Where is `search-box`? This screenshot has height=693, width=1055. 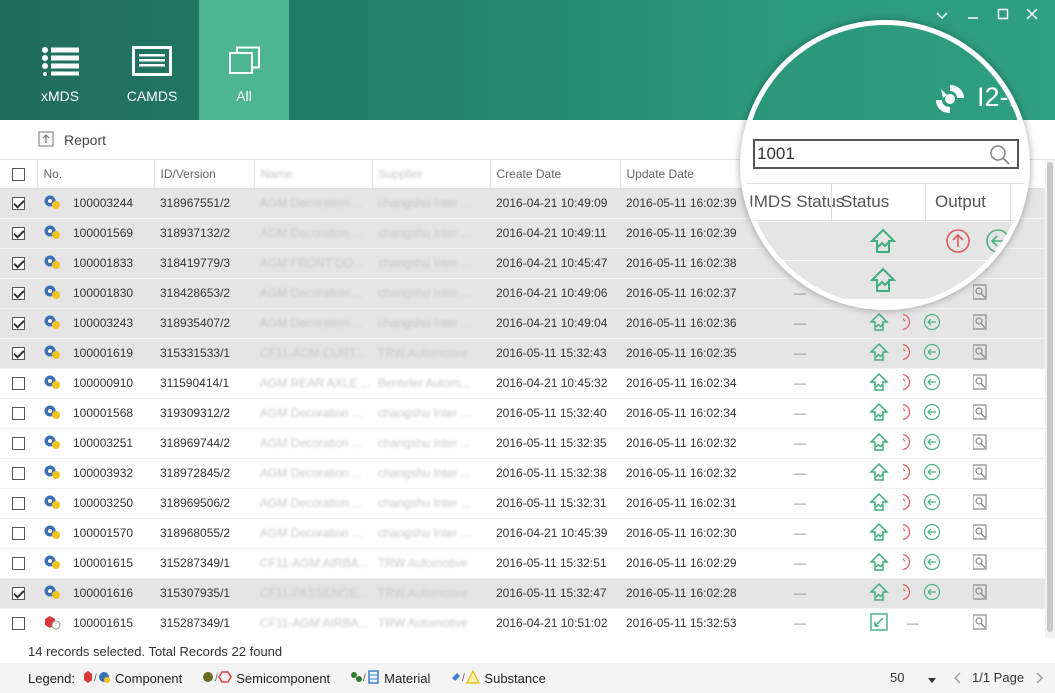
search-box is located at coordinates (886, 154).